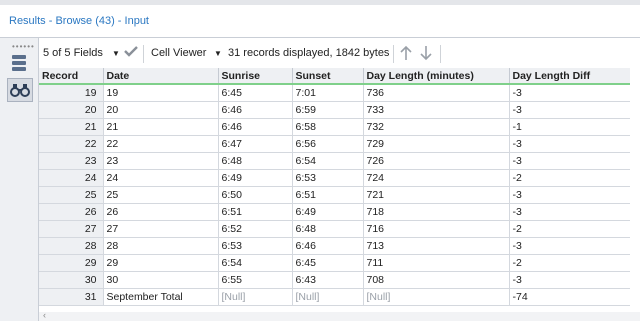 The image size is (640, 321). Describe the element at coordinates (436, 127) in the screenshot. I see `cell-day-length: 732` at that location.